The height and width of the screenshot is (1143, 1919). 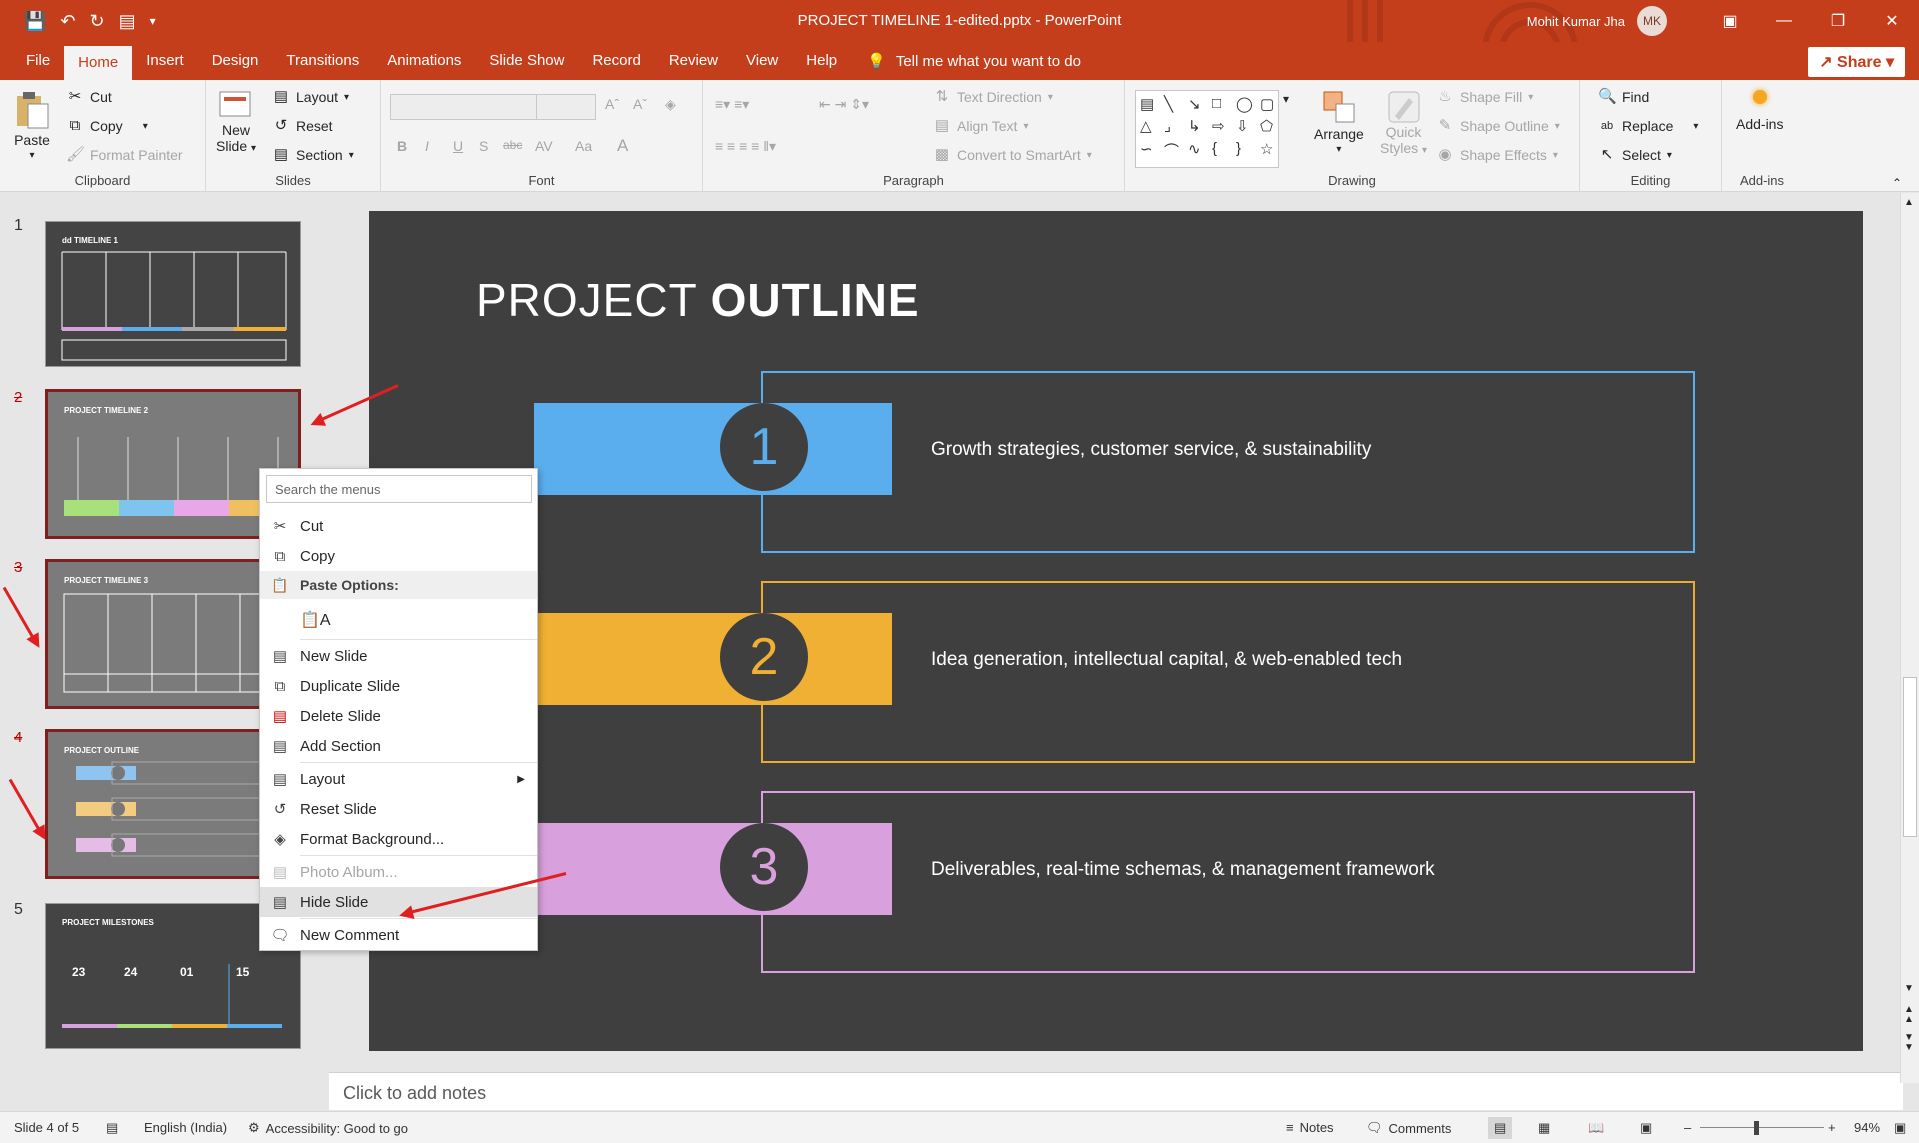 I want to click on notes-pane: Click to add notes, so click(x=1116, y=1091).